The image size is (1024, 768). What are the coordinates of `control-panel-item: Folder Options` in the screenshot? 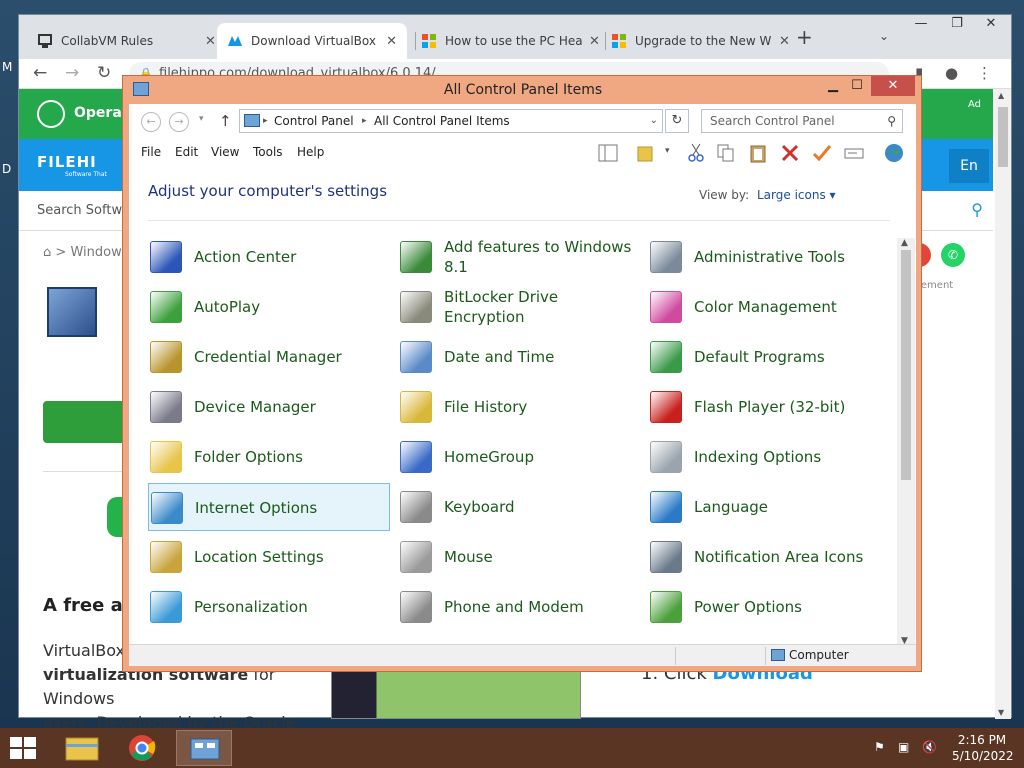 It's located at (269, 457).